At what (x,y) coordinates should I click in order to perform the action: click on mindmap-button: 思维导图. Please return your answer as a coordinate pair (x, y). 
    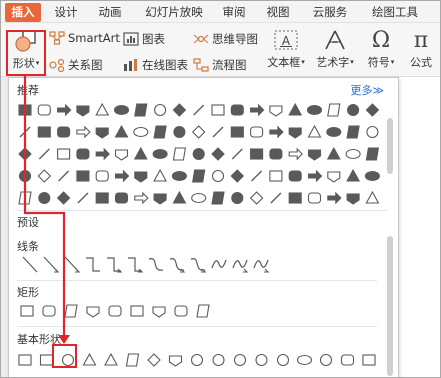
    Looking at the image, I should click on (225, 39).